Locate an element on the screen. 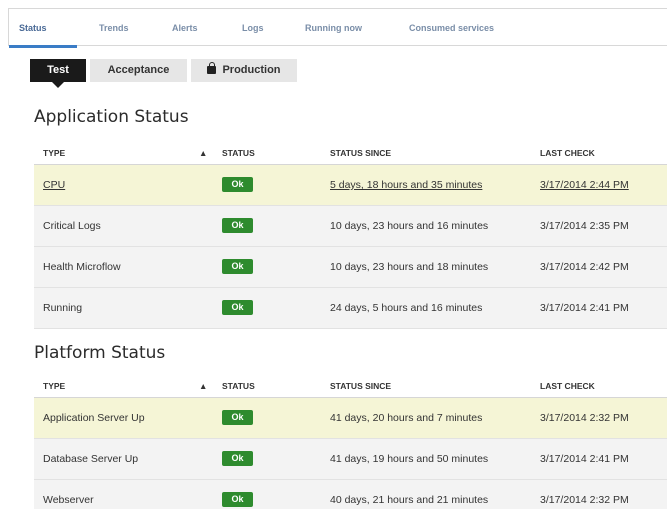 Image resolution: width=667 pixels, height=509 pixels. row-type: Application Server Up is located at coordinates (94, 418).